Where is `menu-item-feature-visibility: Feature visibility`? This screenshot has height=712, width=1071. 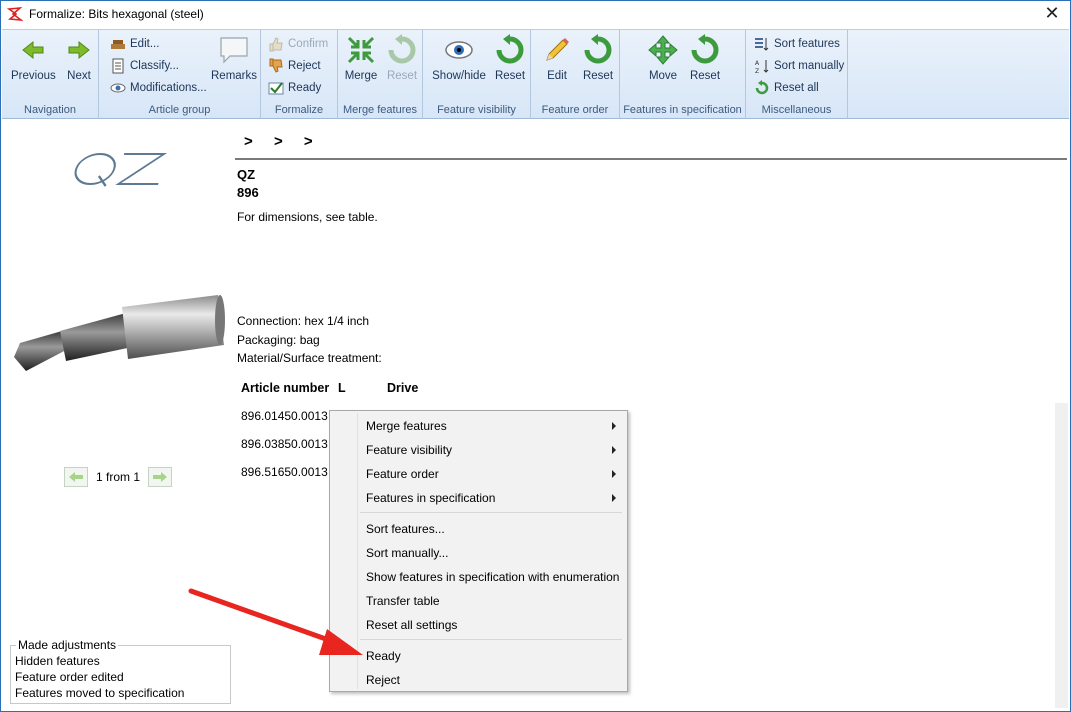
menu-item-feature-visibility: Feature visibility is located at coordinates (494, 450).